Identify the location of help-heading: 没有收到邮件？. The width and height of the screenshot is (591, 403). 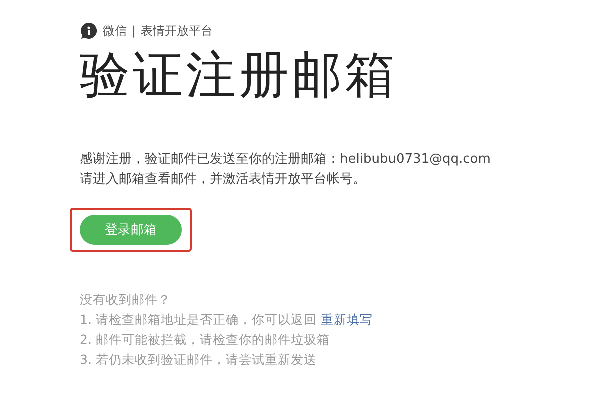
(126, 300).